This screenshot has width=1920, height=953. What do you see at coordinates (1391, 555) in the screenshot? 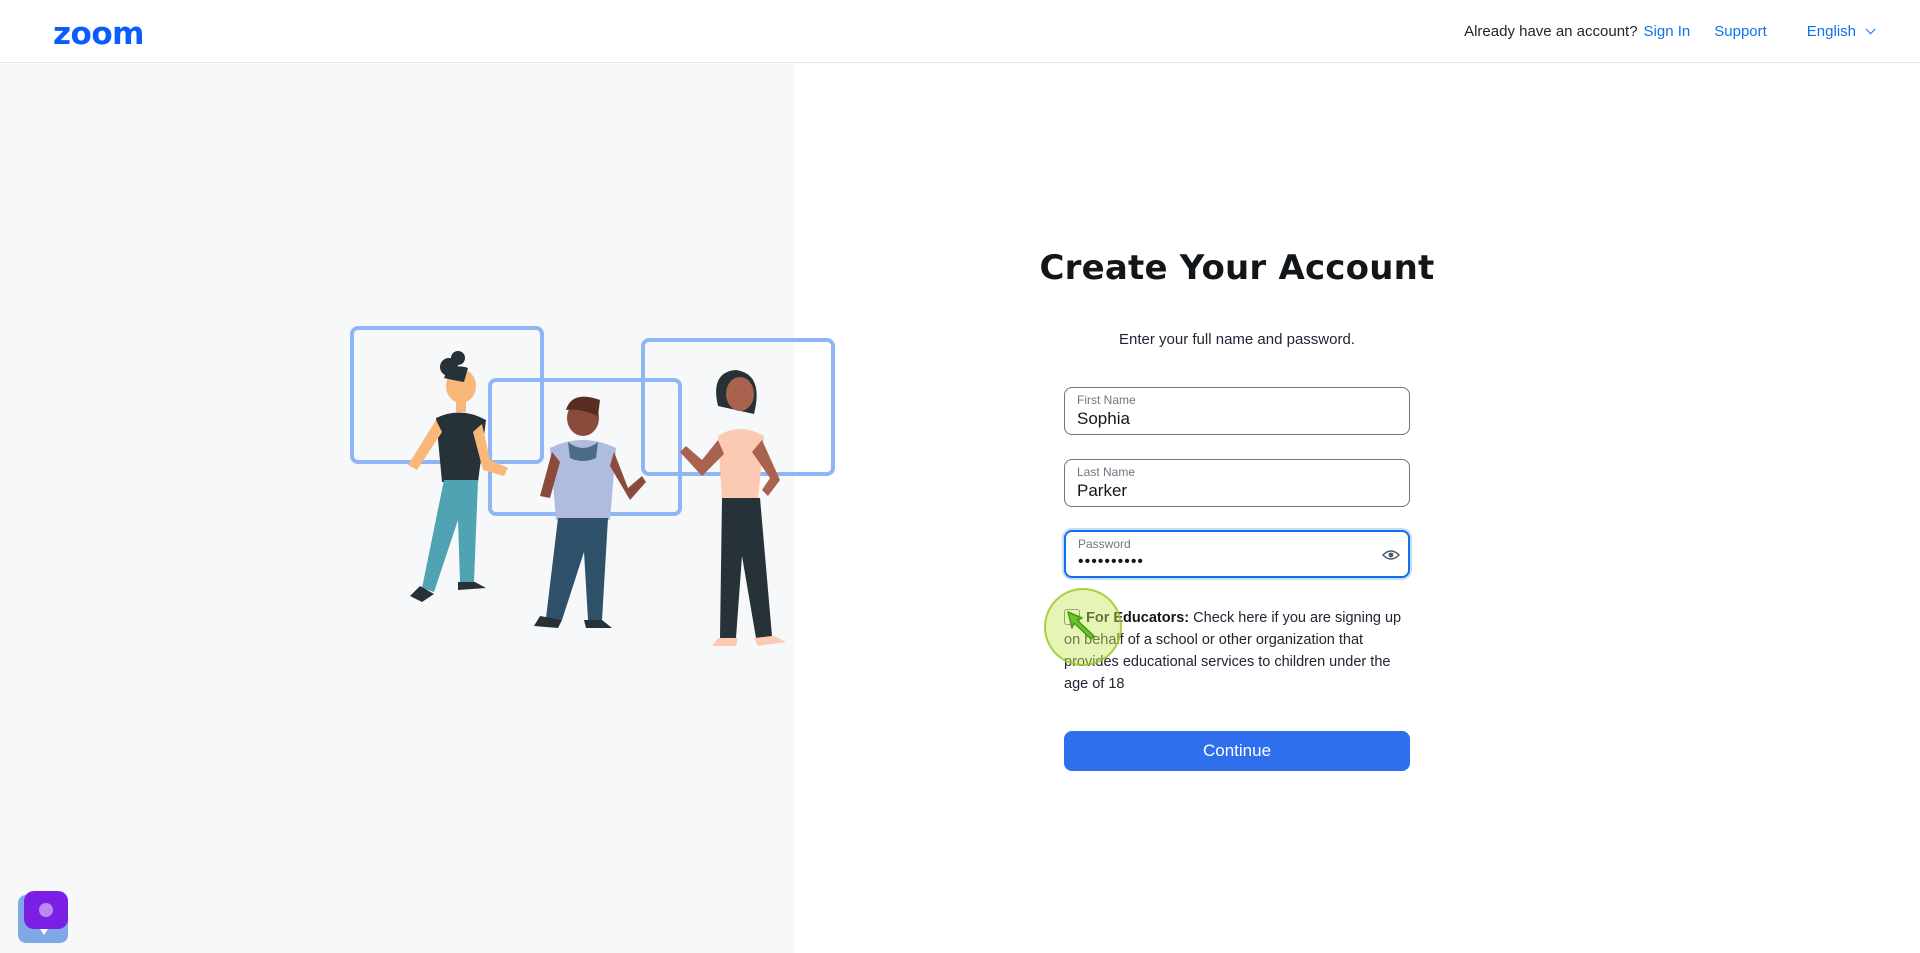
I see `show-password-icon` at bounding box center [1391, 555].